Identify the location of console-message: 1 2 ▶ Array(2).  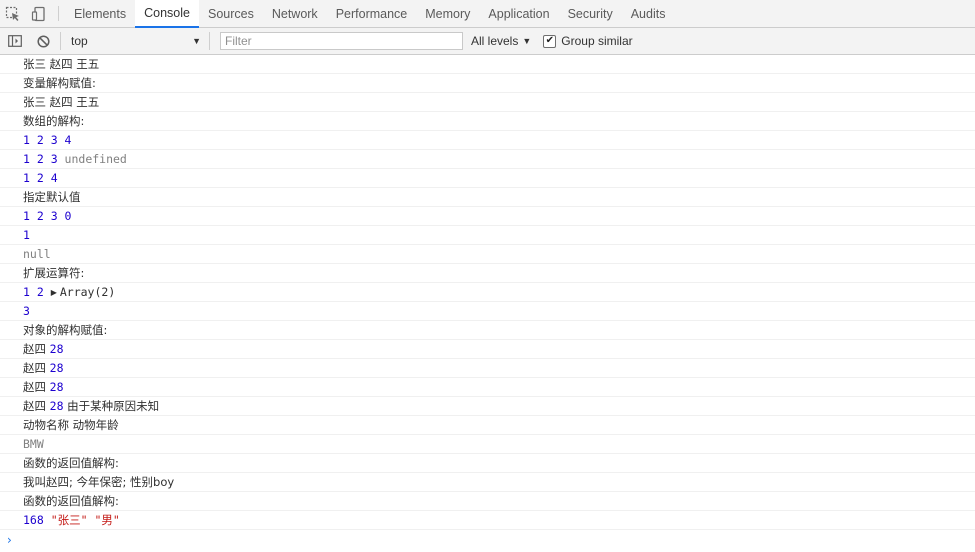
(487, 292).